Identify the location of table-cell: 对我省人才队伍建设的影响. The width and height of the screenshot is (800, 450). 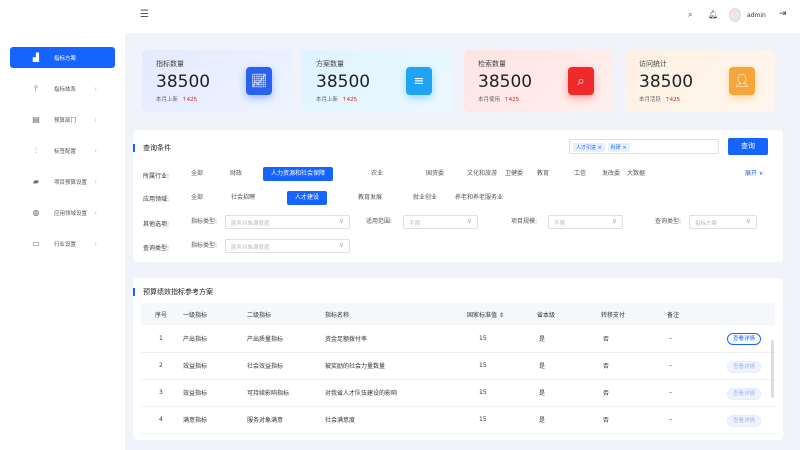
(396, 393).